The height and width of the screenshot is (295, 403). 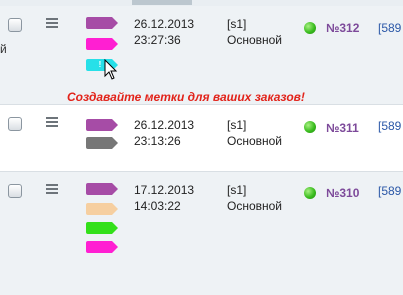 I want to click on column-header-tab, so click(x=162, y=2).